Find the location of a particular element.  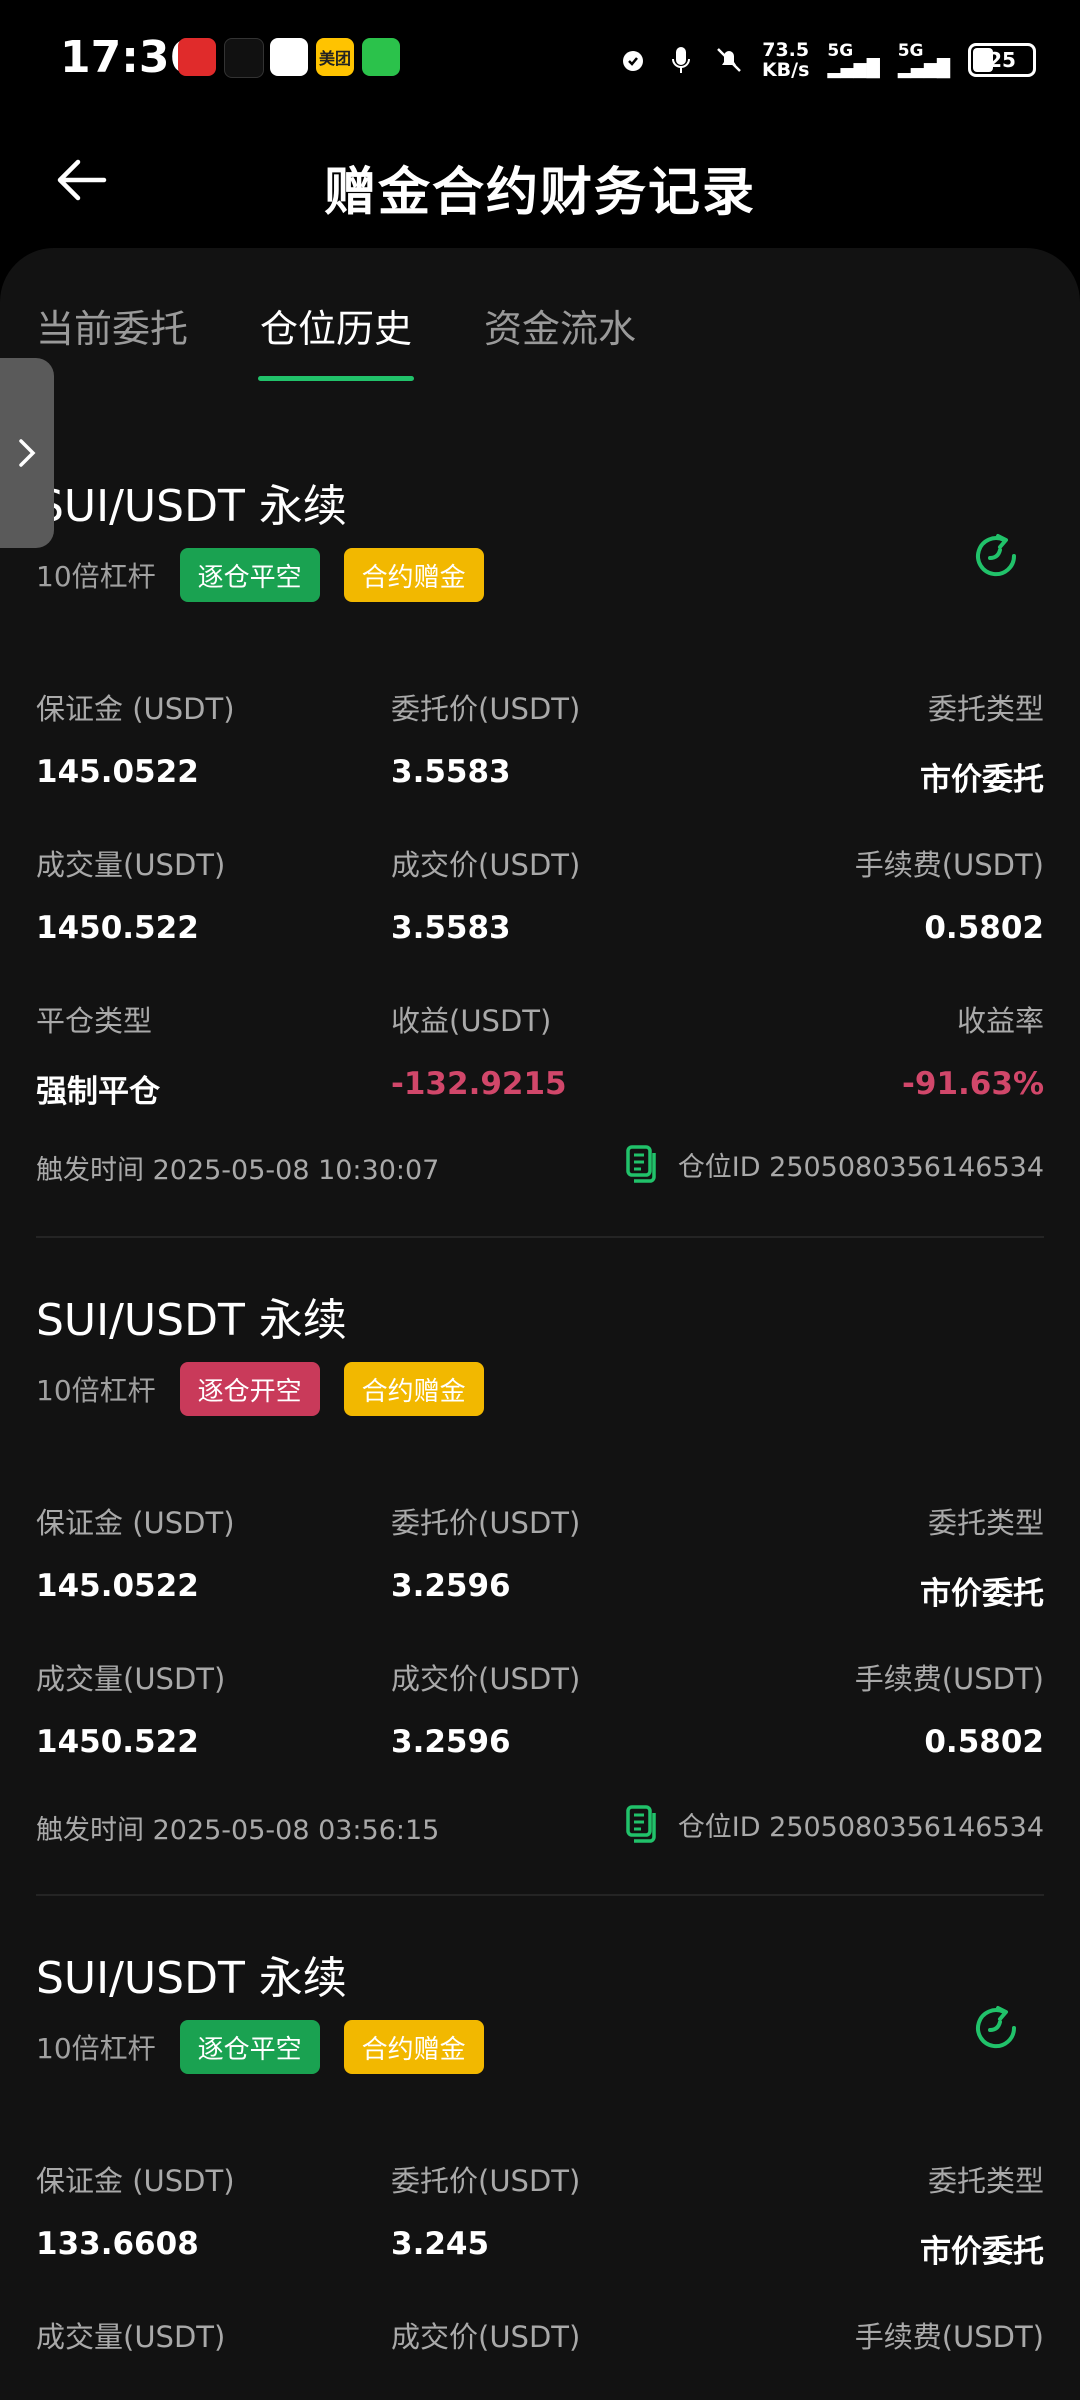

page-title: 赠金合约财务记录 is located at coordinates (539, 193).